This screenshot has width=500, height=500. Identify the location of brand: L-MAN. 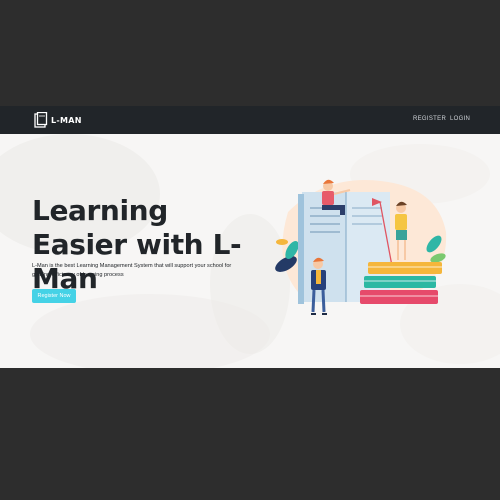
(58, 120).